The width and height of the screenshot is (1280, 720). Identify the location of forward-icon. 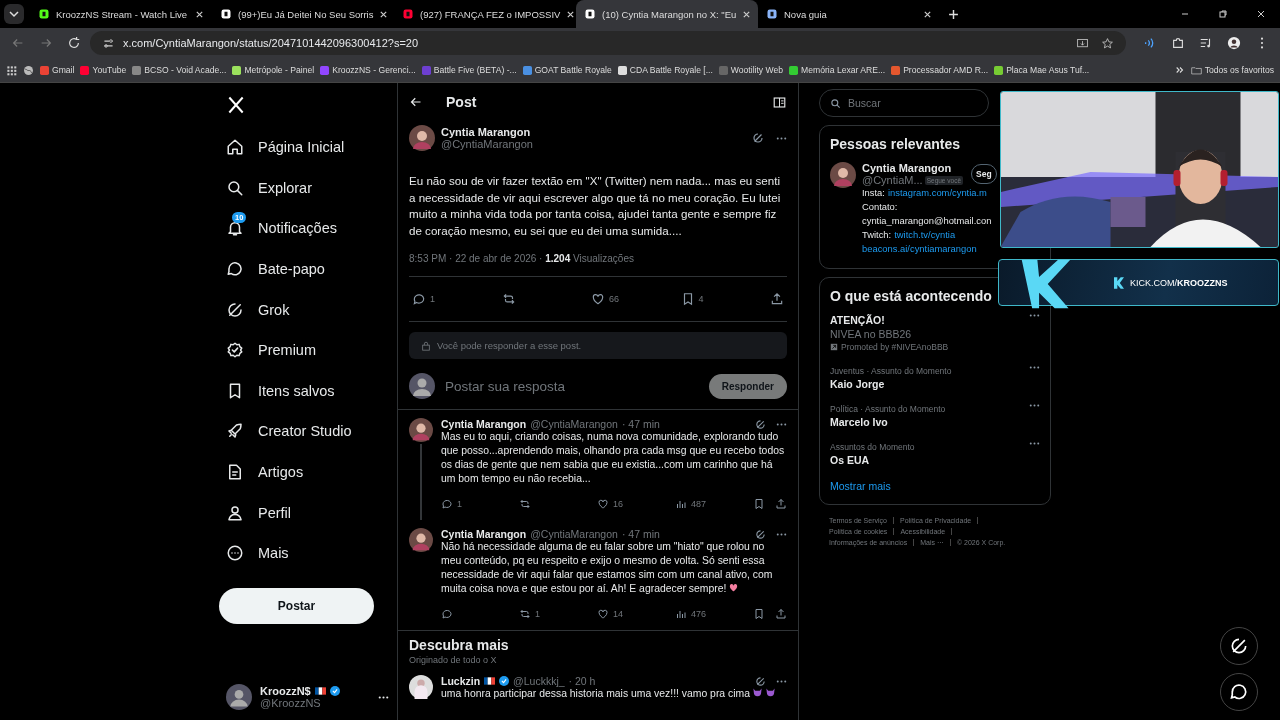
(46, 43).